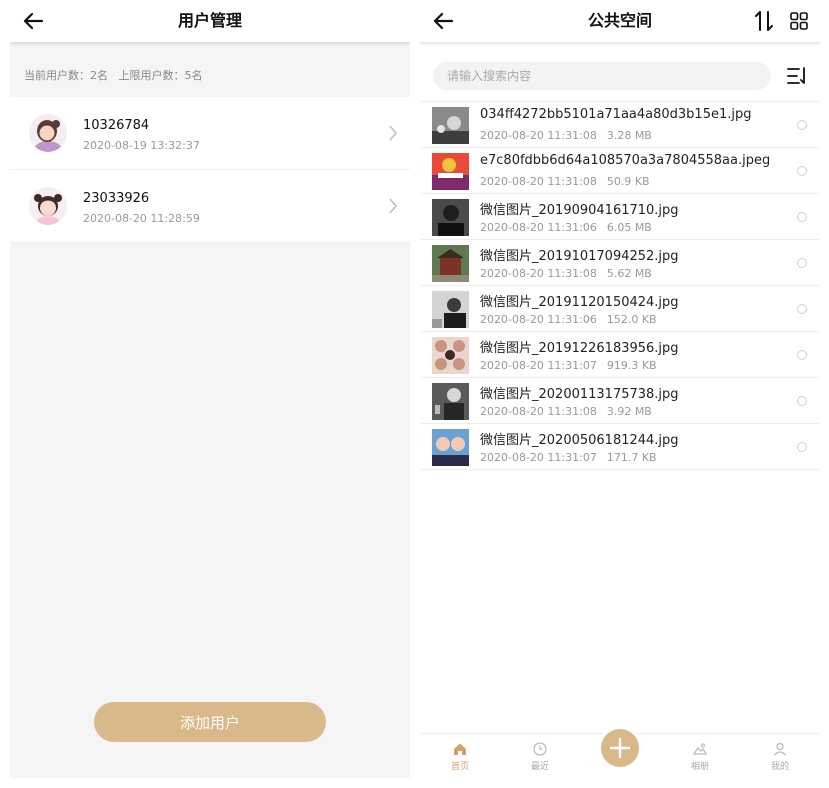 The image size is (829, 788). I want to click on grid-view-icon, so click(799, 21).